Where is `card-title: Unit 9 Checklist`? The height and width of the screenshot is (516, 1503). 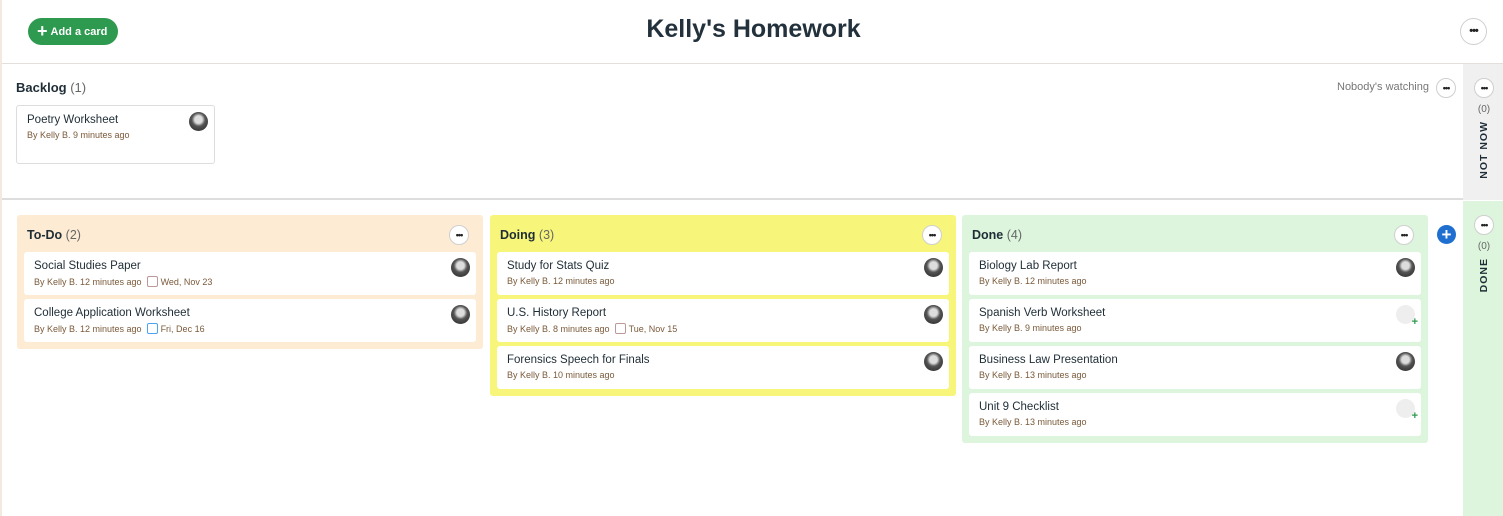
card-title: Unit 9 Checklist is located at coordinates (1019, 407).